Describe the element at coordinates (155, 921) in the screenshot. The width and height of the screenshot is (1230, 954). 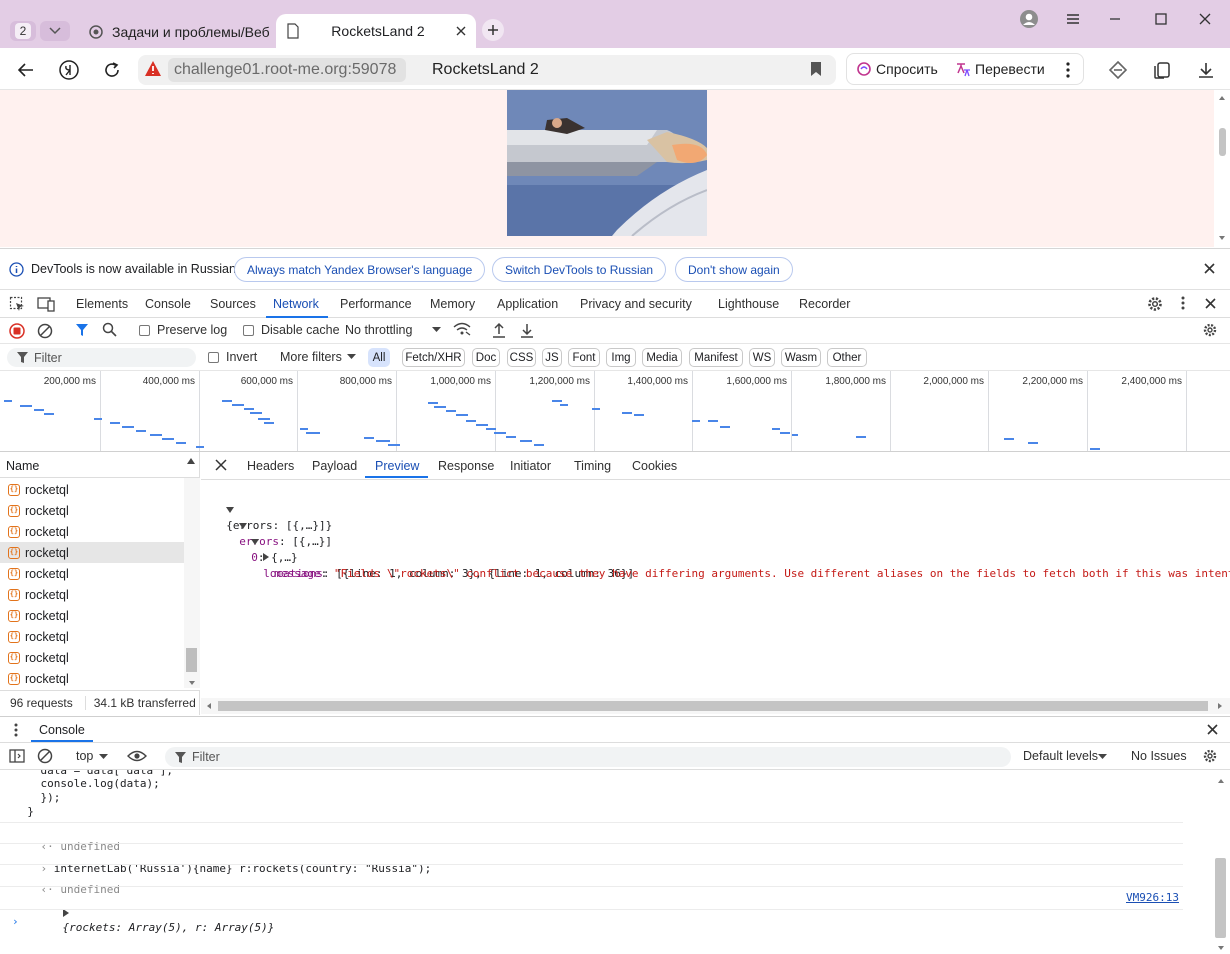
I see `console-log-object: {rockets: Array(5), r: Array(5)}` at that location.